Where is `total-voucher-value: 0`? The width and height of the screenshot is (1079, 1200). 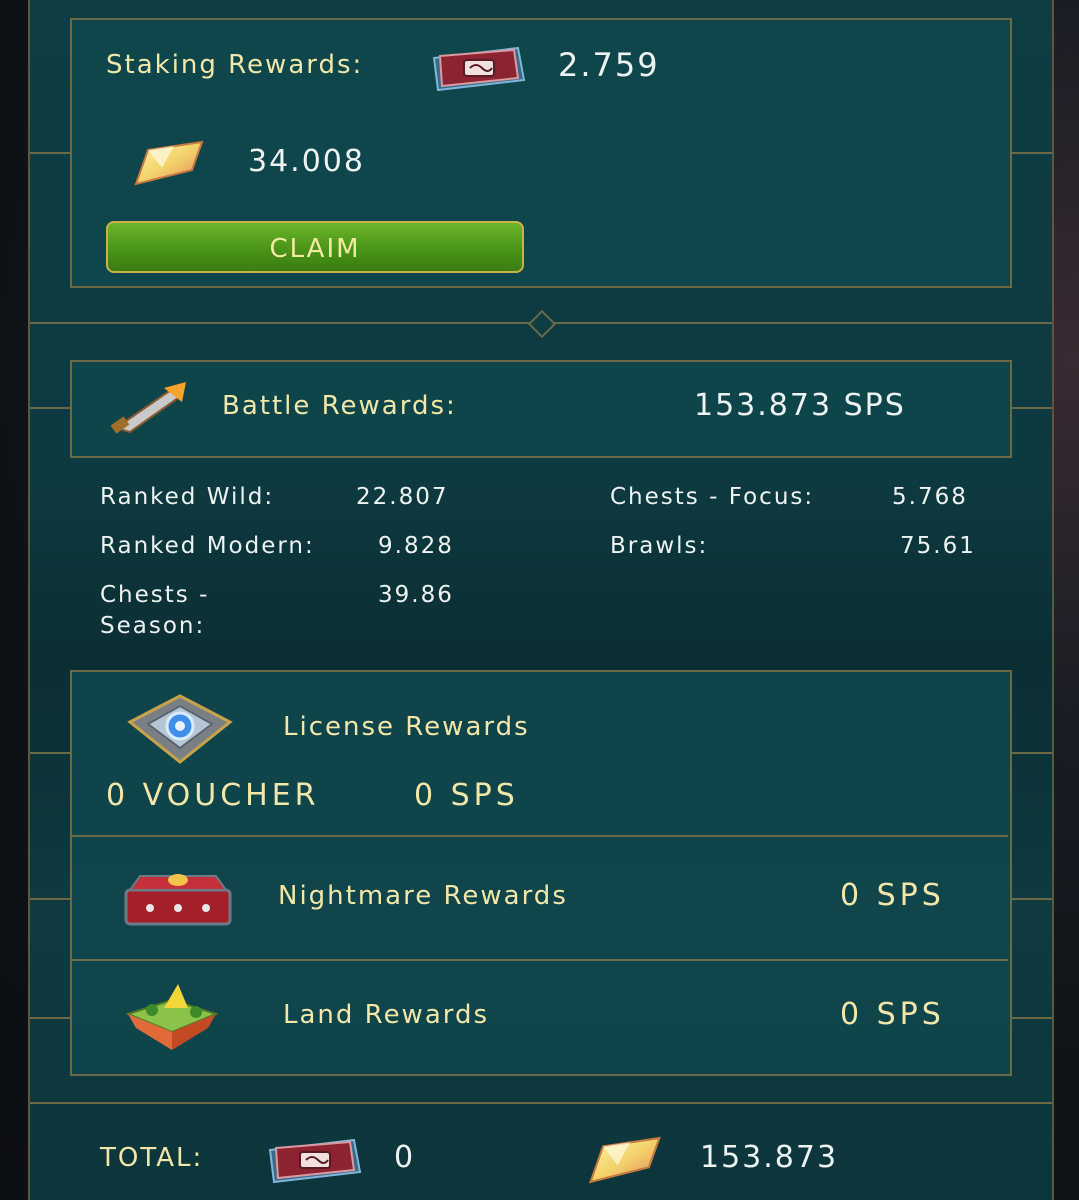
total-voucher-value: 0 is located at coordinates (405, 1157).